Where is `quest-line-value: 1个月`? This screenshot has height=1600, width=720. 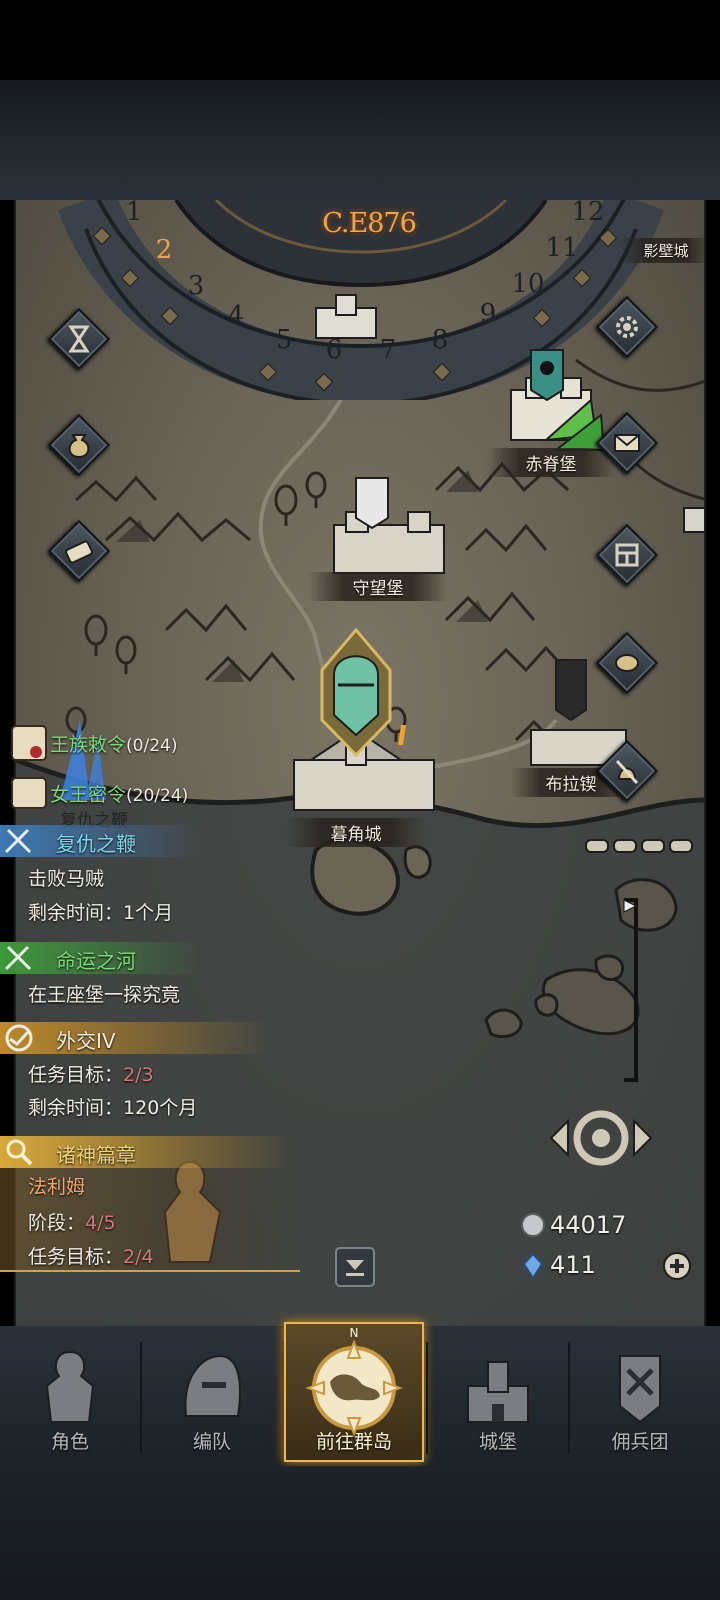 quest-line-value: 1个月 is located at coordinates (148, 913).